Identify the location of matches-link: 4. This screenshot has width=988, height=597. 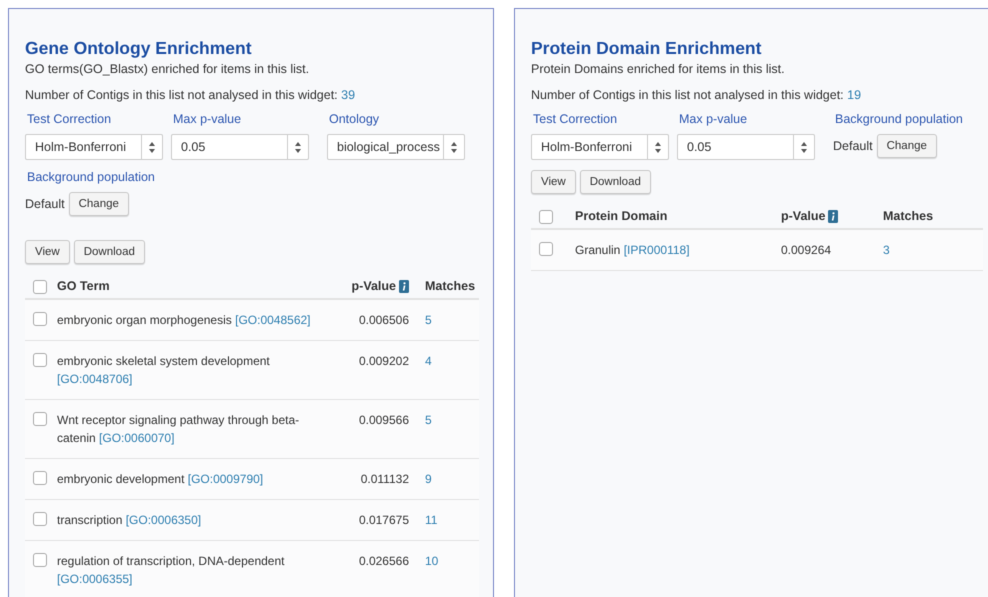
(428, 361).